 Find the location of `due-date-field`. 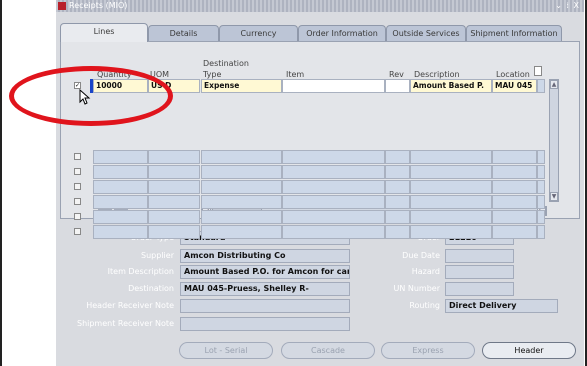

due-date-field is located at coordinates (479, 256).